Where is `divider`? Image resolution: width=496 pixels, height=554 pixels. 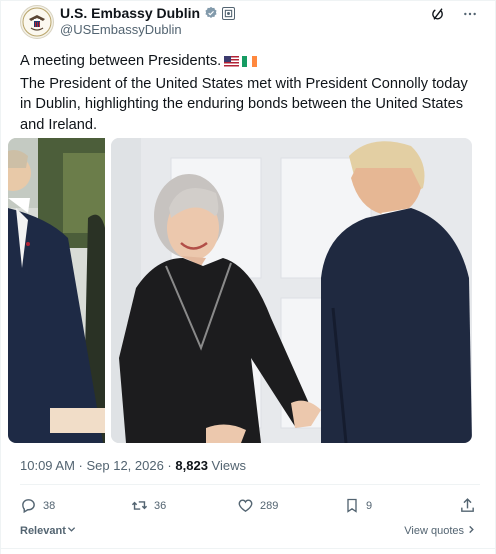 divider is located at coordinates (250, 484).